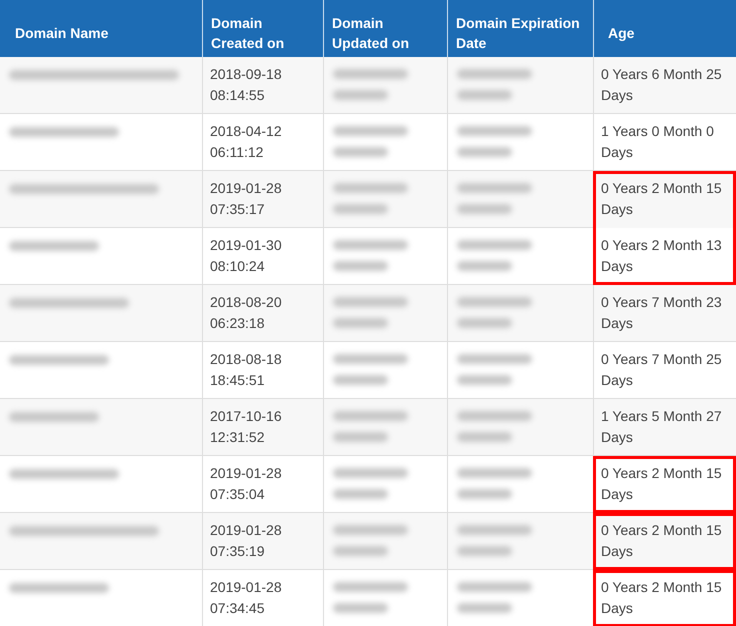 The width and height of the screenshot is (736, 626). What do you see at coordinates (664, 370) in the screenshot?
I see `age-cell: 0 Years 7 Month 25 Days` at bounding box center [664, 370].